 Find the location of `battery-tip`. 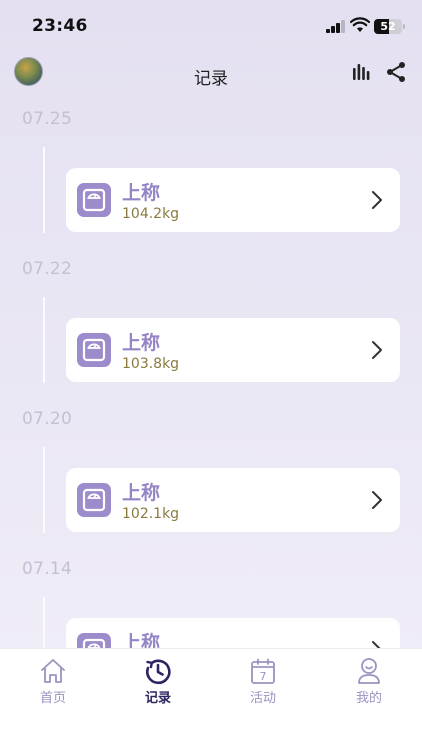

battery-tip is located at coordinates (404, 26).